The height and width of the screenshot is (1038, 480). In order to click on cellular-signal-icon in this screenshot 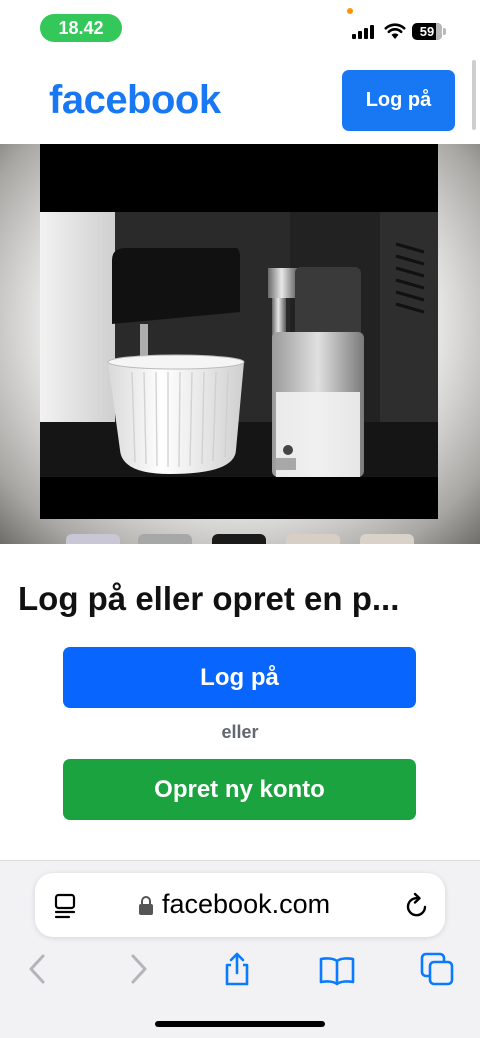, I will do `click(364, 32)`.